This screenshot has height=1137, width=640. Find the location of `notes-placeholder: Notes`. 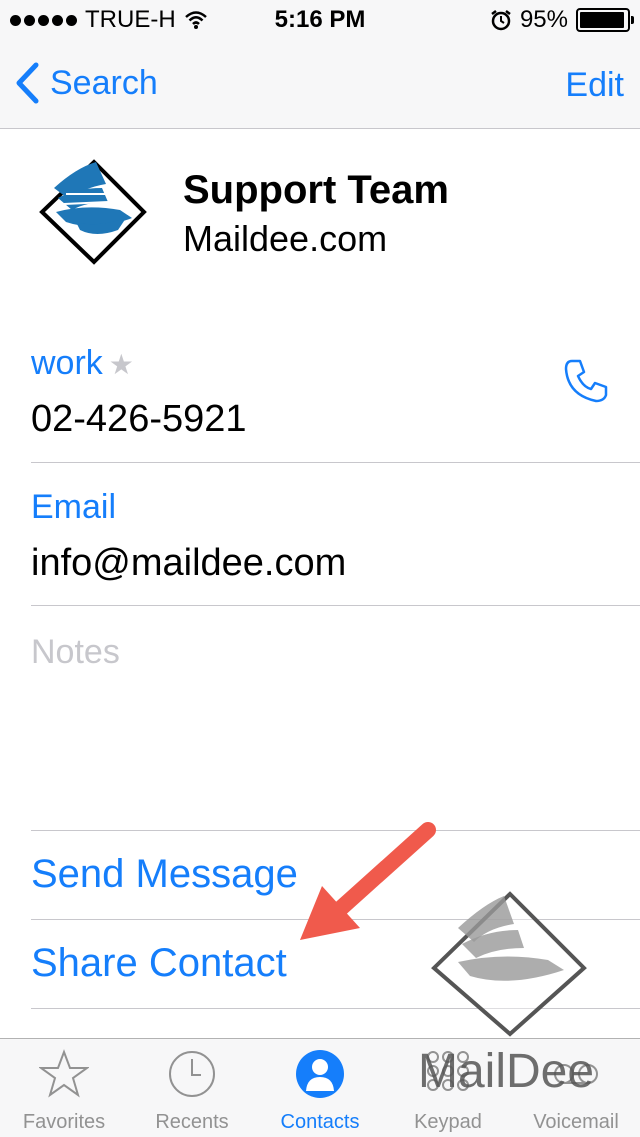

notes-placeholder: Notes is located at coordinates (75, 652).